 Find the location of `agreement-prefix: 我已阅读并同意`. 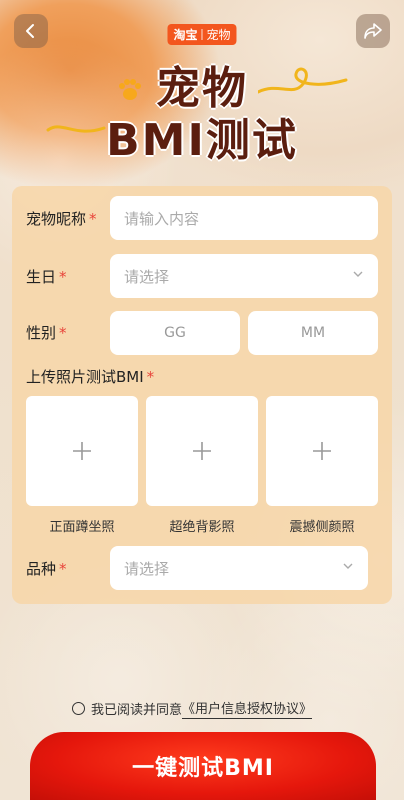

agreement-prefix: 我已阅读并同意 is located at coordinates (137, 710).